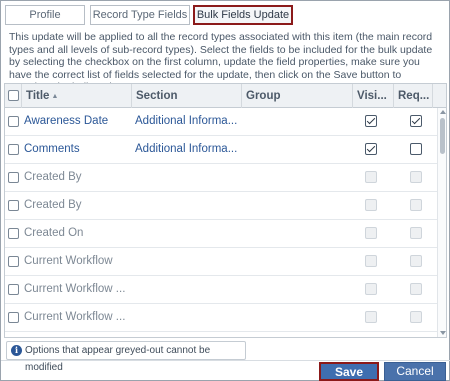 The image size is (450, 381). I want to click on select-all-checkbox, so click(13, 95).